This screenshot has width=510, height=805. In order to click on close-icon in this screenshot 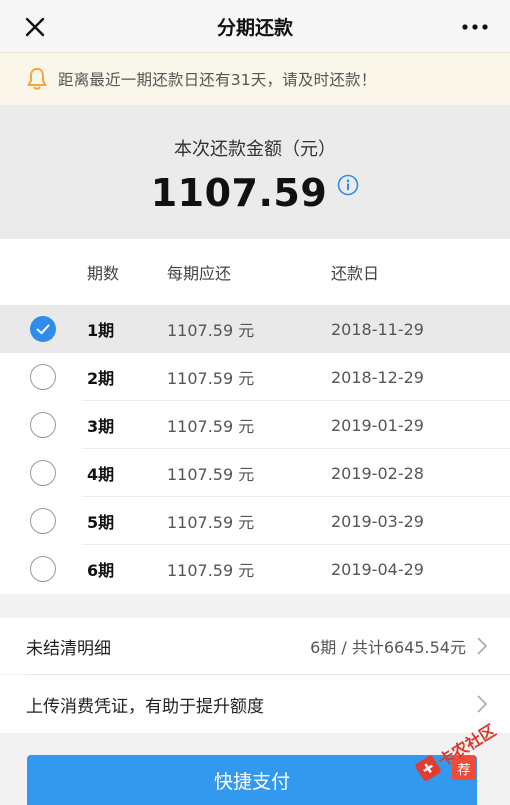, I will do `click(35, 27)`.